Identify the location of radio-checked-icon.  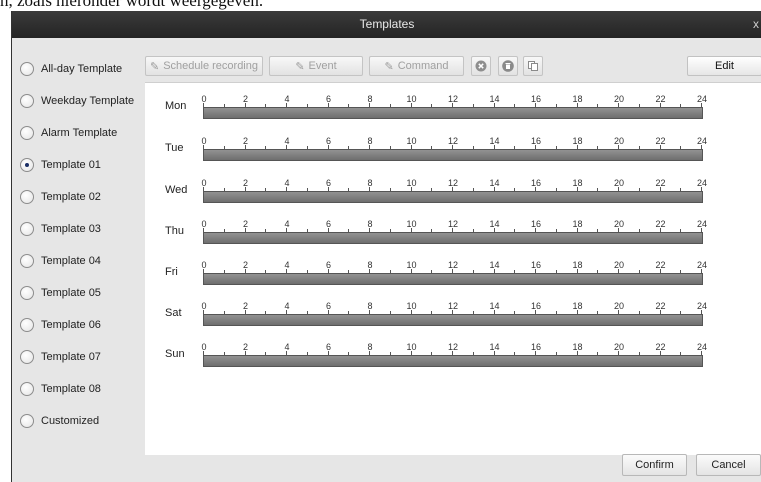
(27, 165).